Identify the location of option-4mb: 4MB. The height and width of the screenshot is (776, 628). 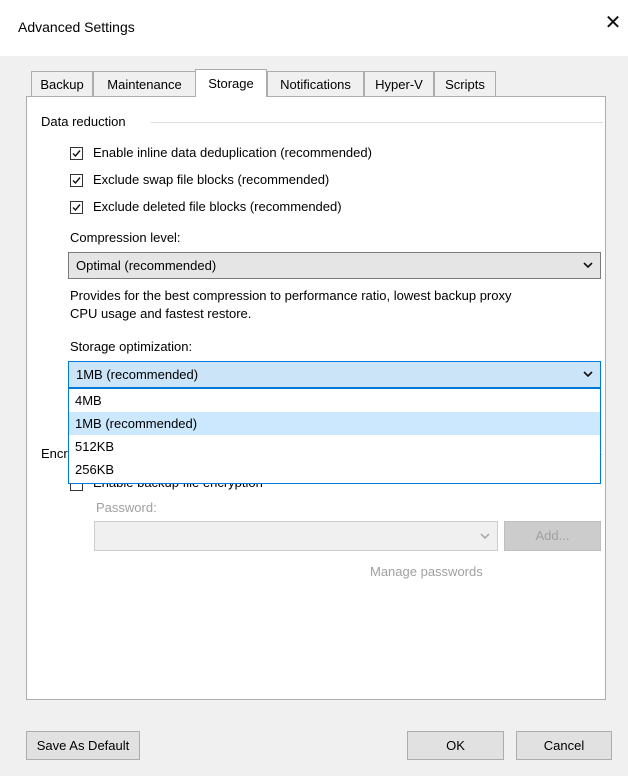
(334, 400).